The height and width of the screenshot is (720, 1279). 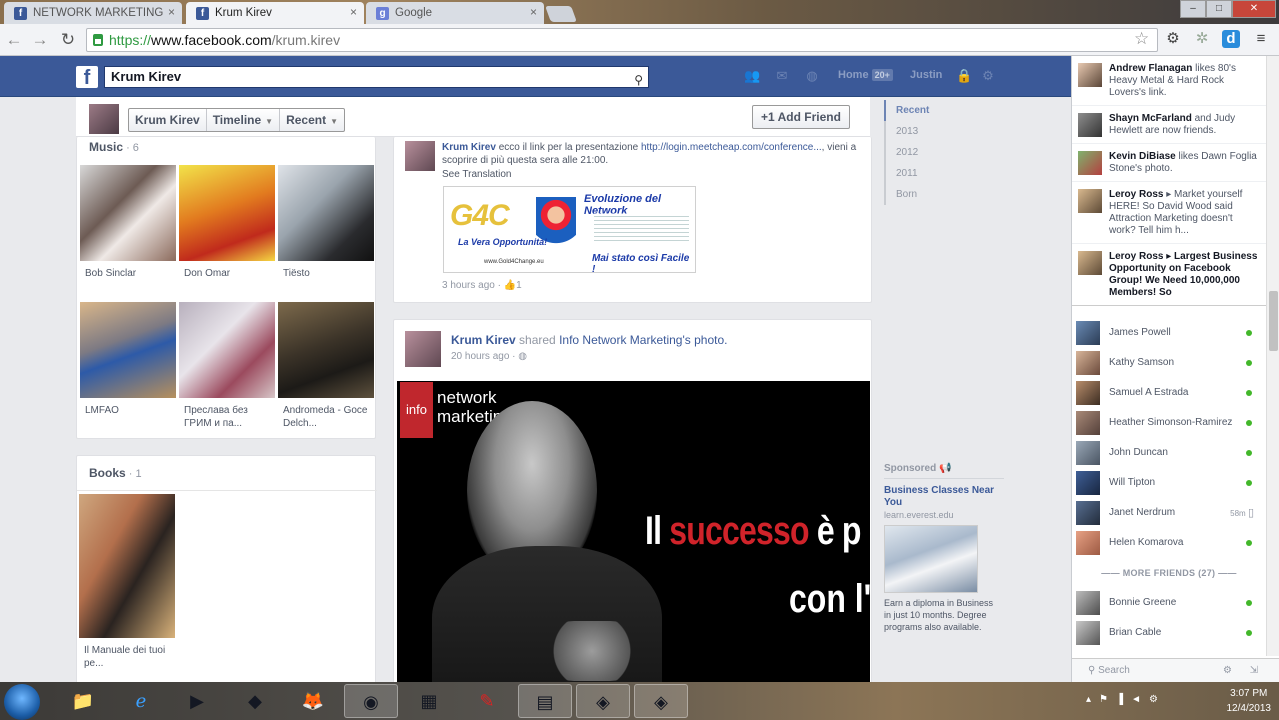 I want to click on recent-dropdown: Recent ▼, so click(x=312, y=120).